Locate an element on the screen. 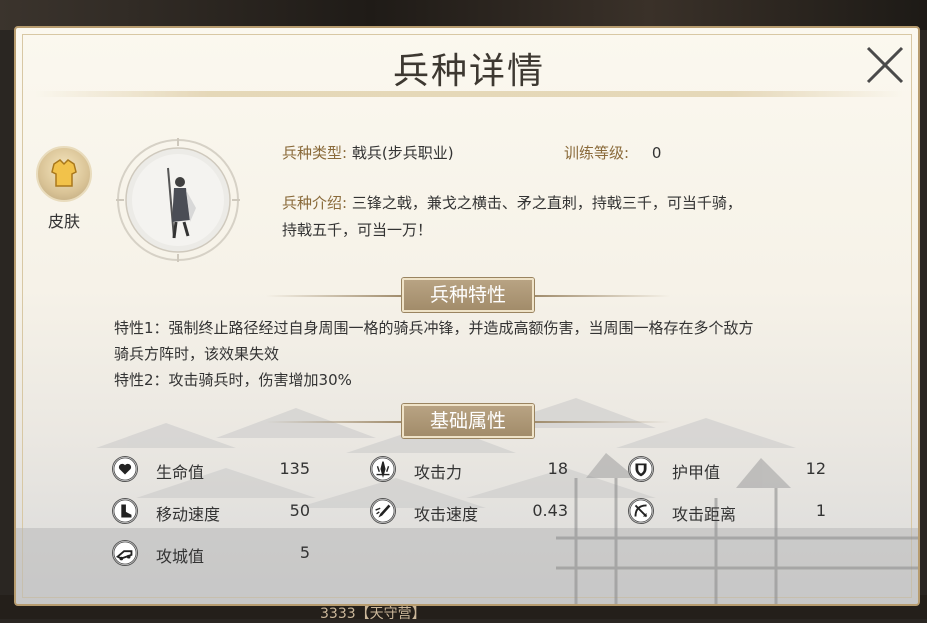  stat-value: 0.43 is located at coordinates (550, 510).